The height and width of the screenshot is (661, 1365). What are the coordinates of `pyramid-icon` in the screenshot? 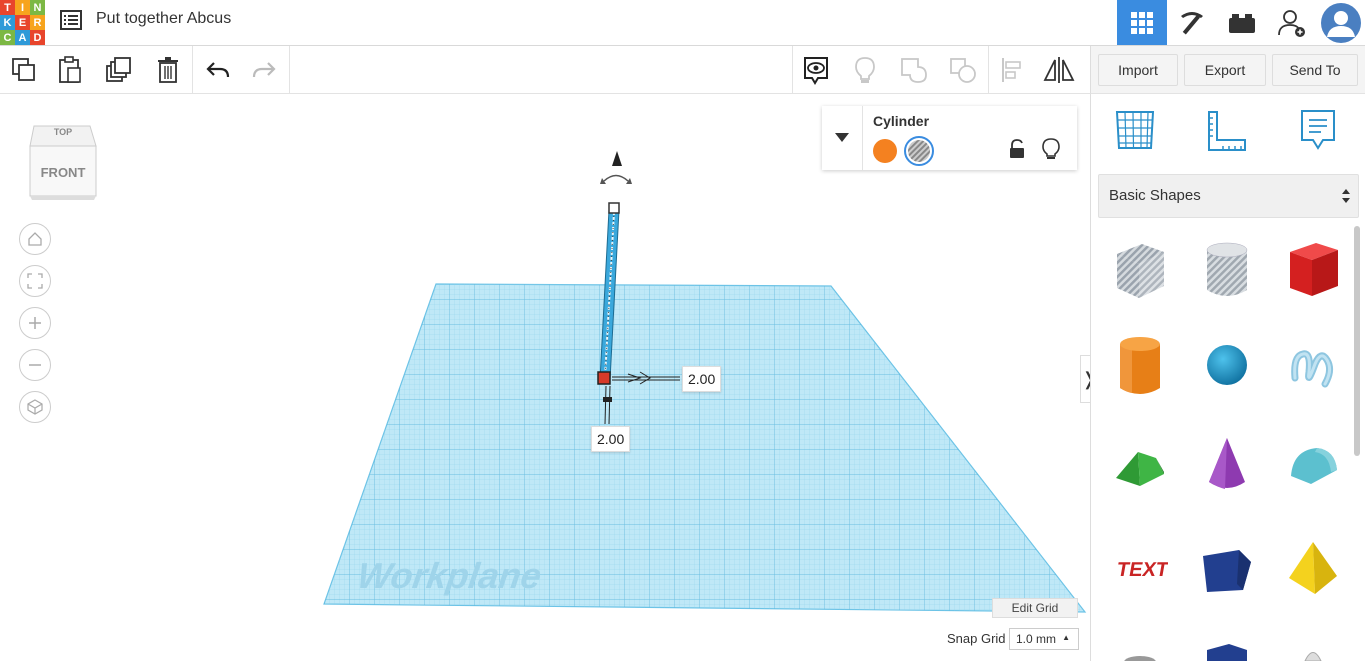 It's located at (1313, 568).